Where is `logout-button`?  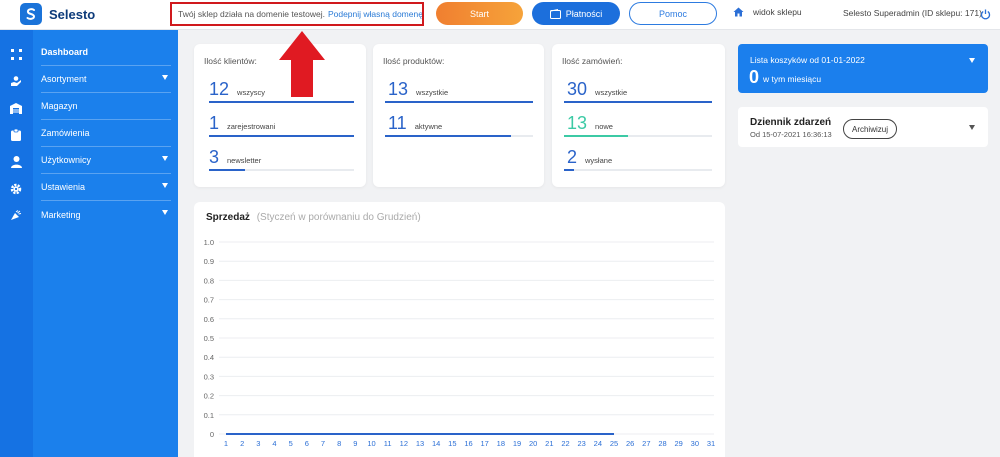 logout-button is located at coordinates (985, 16).